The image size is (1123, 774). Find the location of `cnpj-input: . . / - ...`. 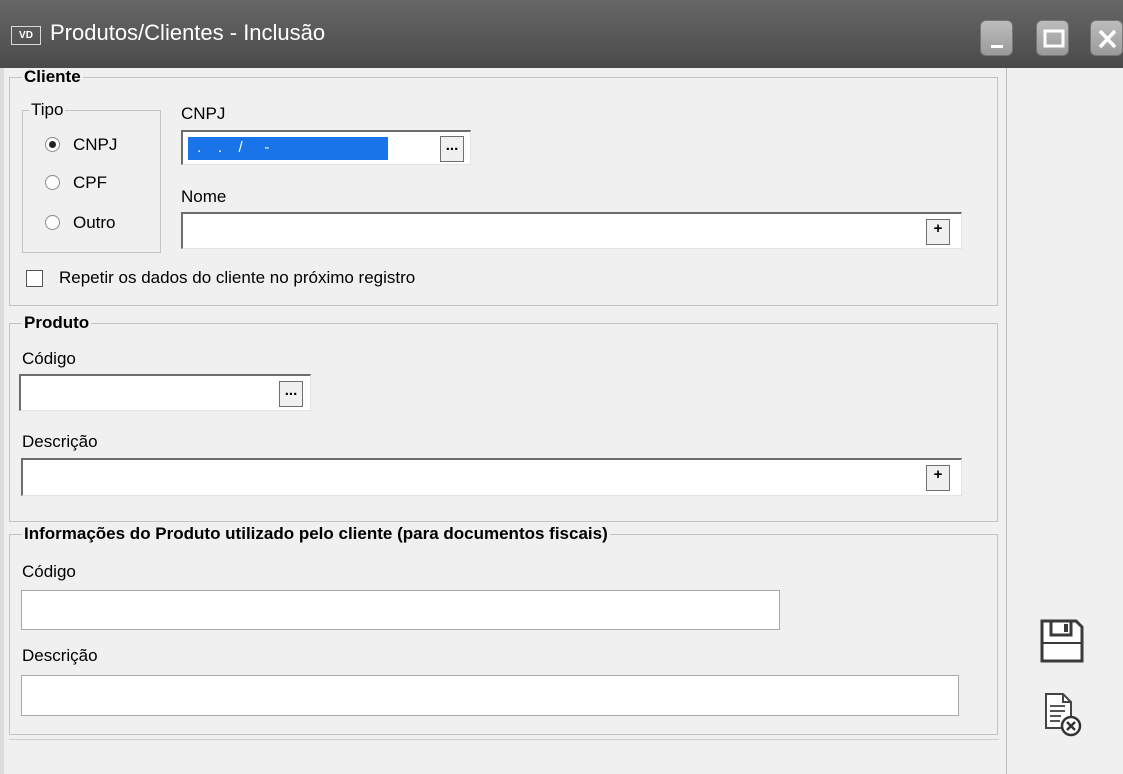

cnpj-input: . . / - ... is located at coordinates (326, 147).